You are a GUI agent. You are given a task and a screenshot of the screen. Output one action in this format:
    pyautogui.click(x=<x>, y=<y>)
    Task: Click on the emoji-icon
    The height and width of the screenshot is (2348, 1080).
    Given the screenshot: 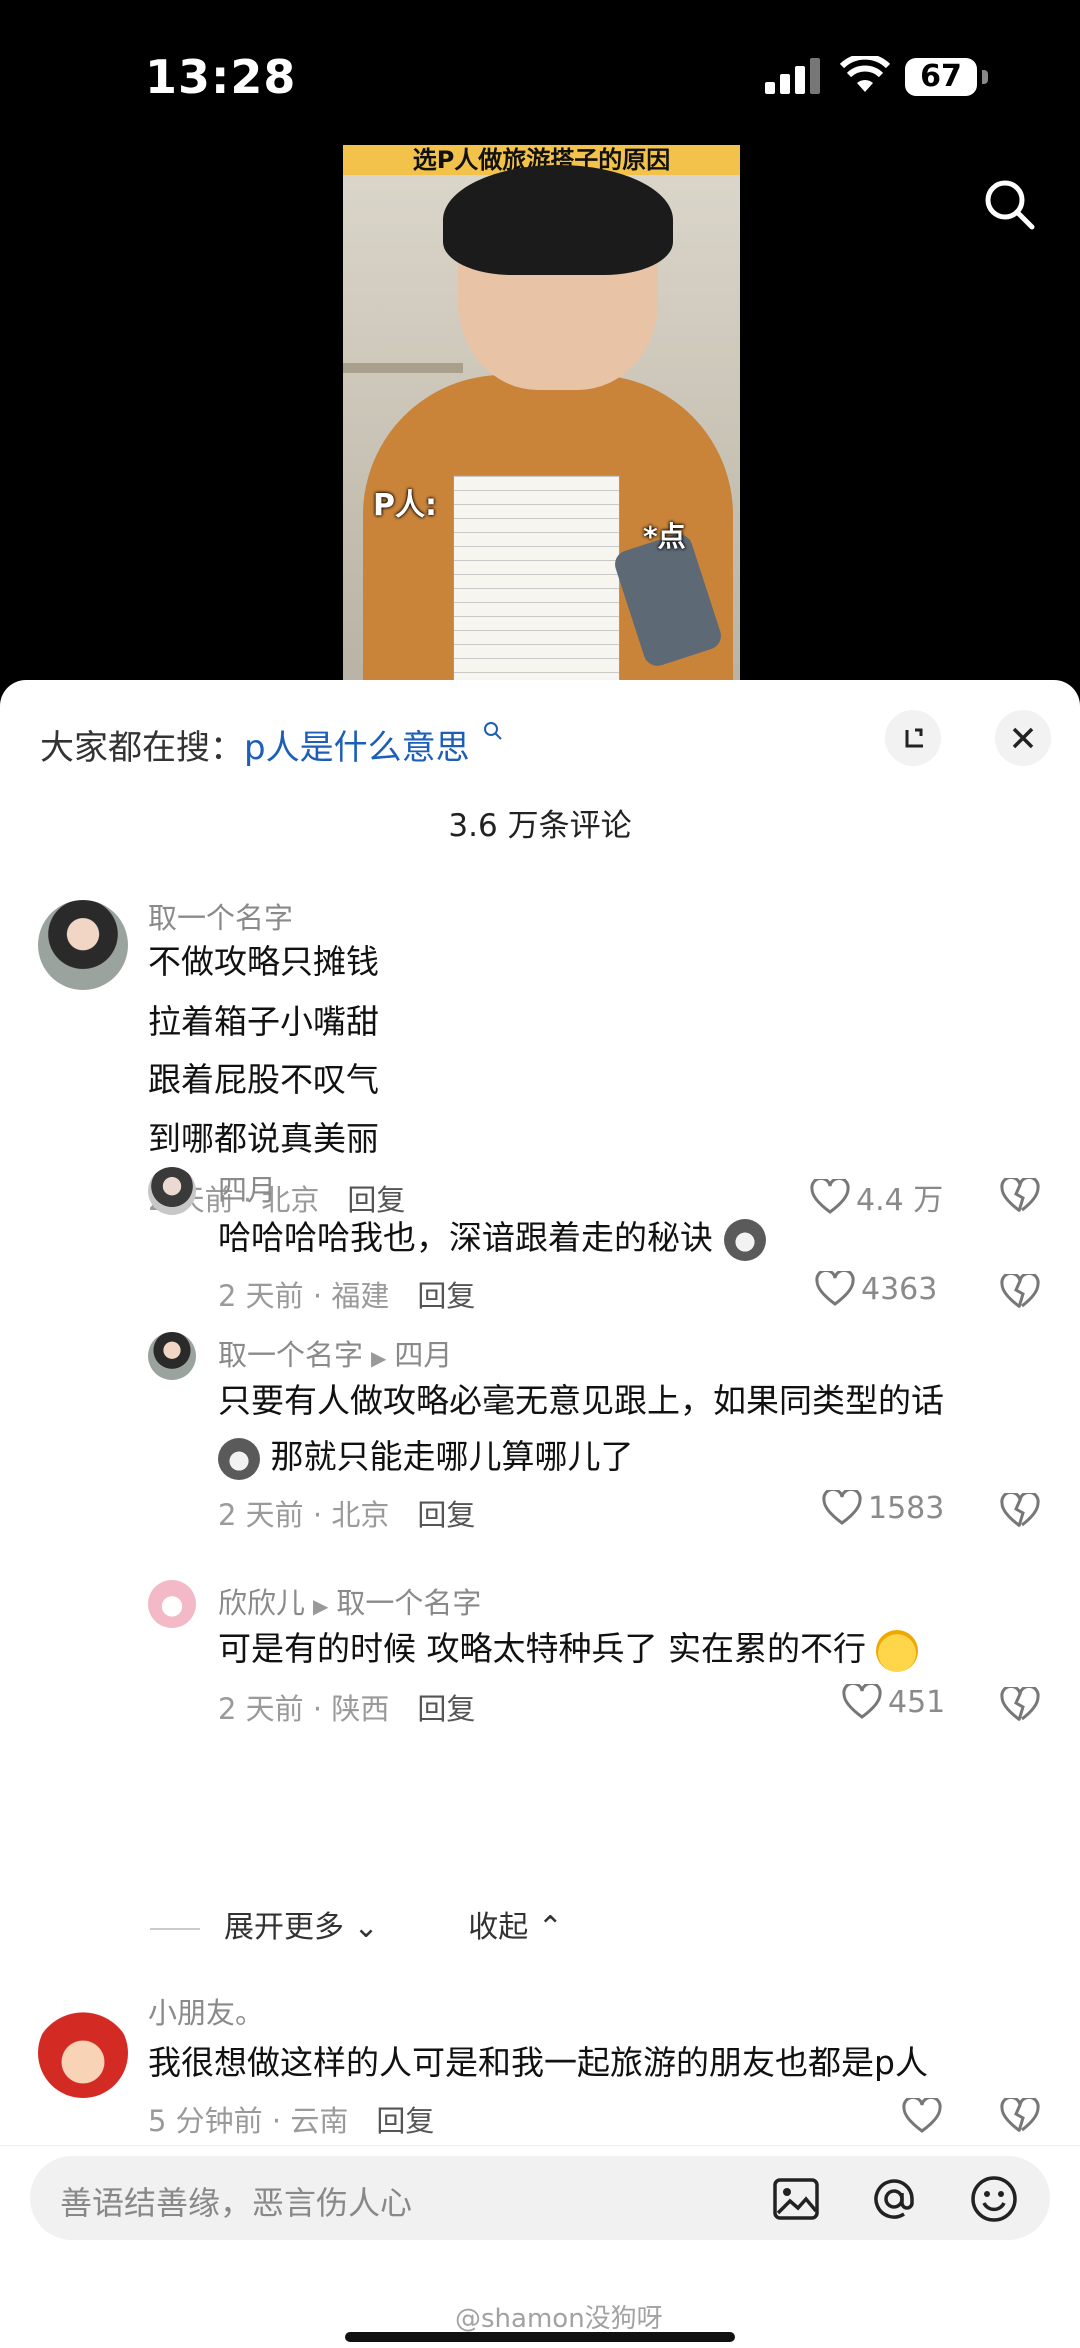 What is the action you would take?
    pyautogui.click(x=994, y=2199)
    